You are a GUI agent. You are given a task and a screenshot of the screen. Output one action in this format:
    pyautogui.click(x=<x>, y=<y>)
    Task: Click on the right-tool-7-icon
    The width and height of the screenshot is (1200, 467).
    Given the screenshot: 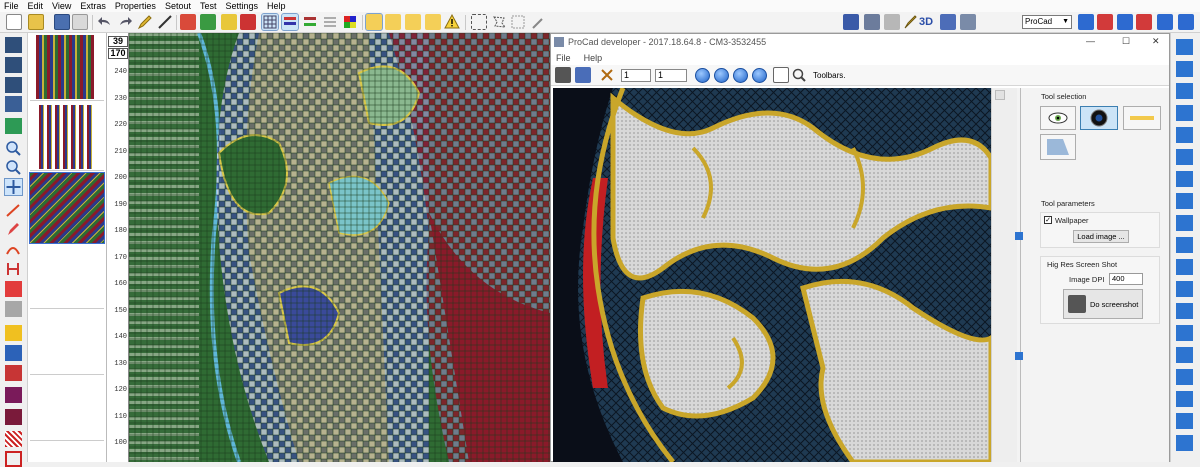 What is the action you would take?
    pyautogui.click(x=1184, y=179)
    